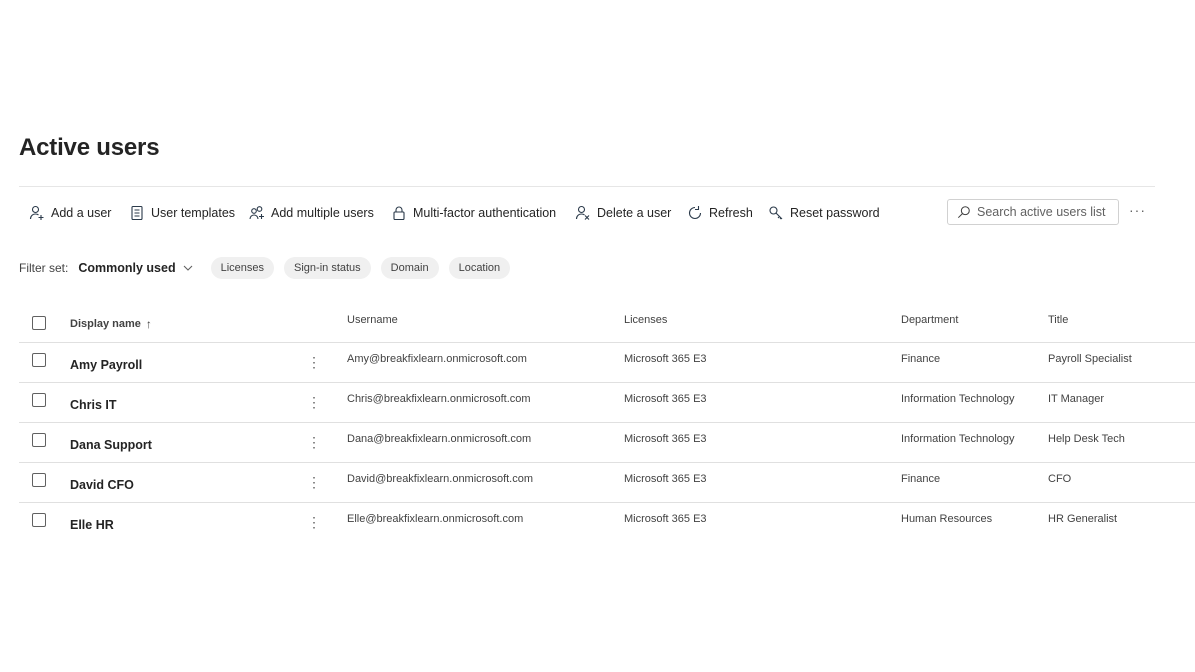 The width and height of the screenshot is (1195, 672). Describe the element at coordinates (409, 268) in the screenshot. I see `filter-chip-domain: Domain` at that location.